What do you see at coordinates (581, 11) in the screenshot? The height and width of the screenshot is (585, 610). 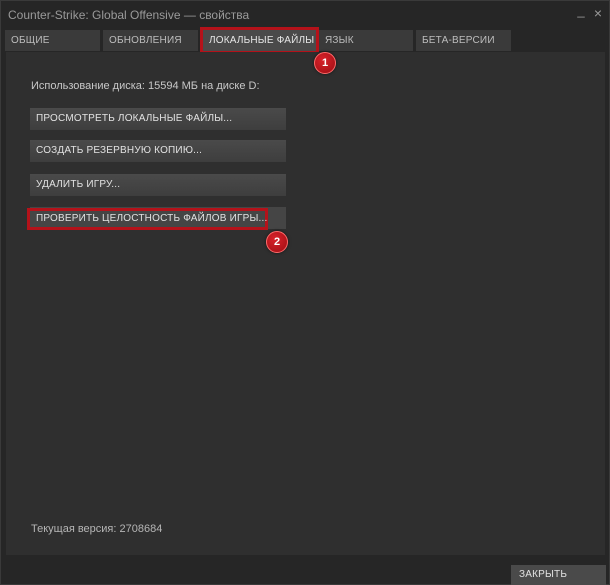 I see `minimize-icon: _` at bounding box center [581, 11].